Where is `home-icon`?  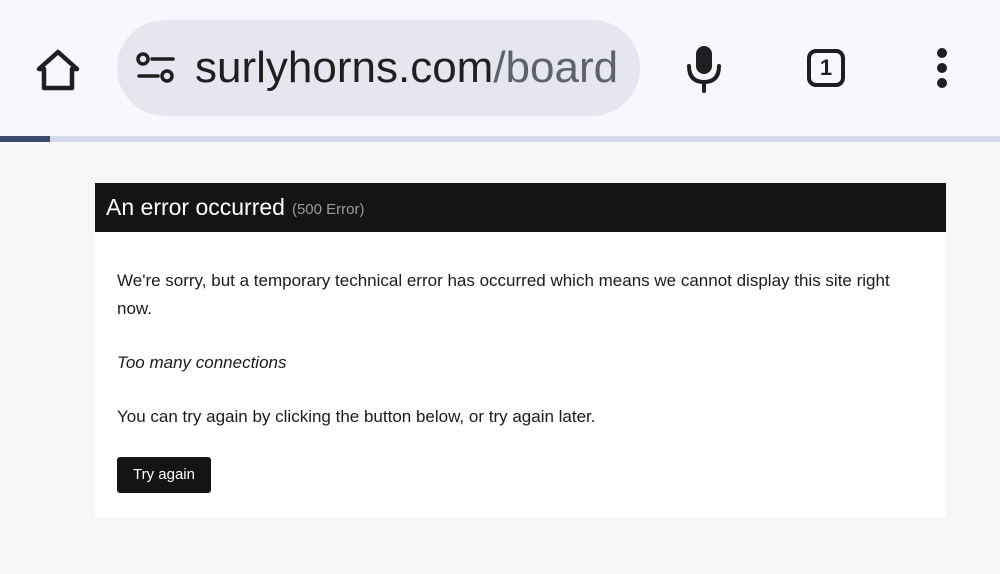
home-icon is located at coordinates (58, 70).